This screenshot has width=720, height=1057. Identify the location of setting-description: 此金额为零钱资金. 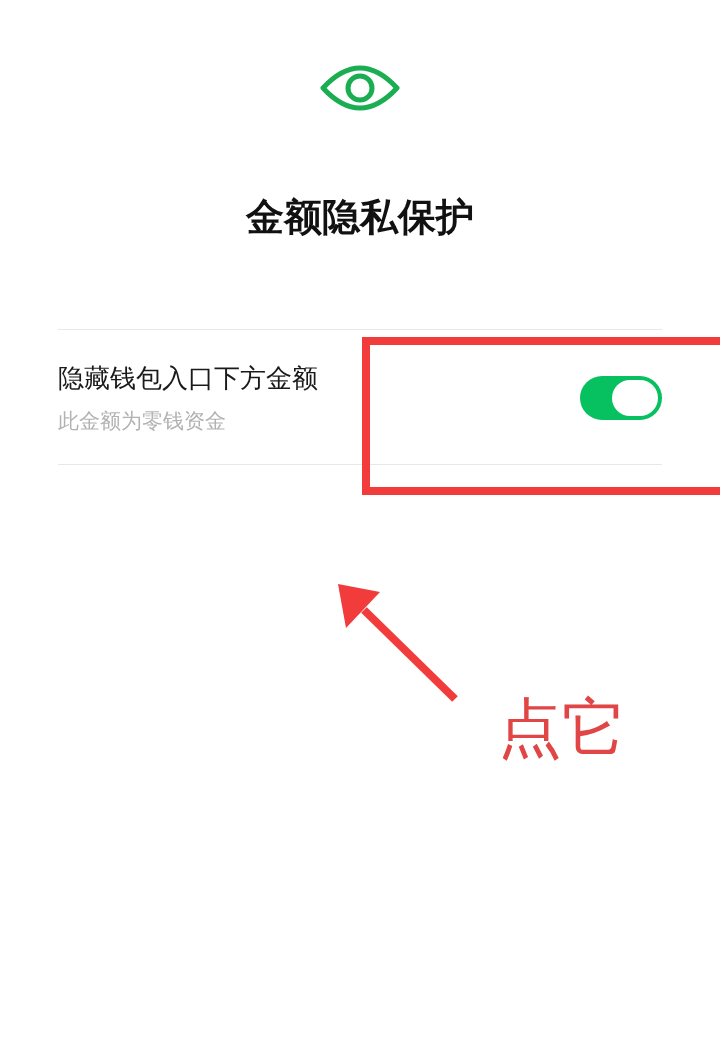
(142, 421).